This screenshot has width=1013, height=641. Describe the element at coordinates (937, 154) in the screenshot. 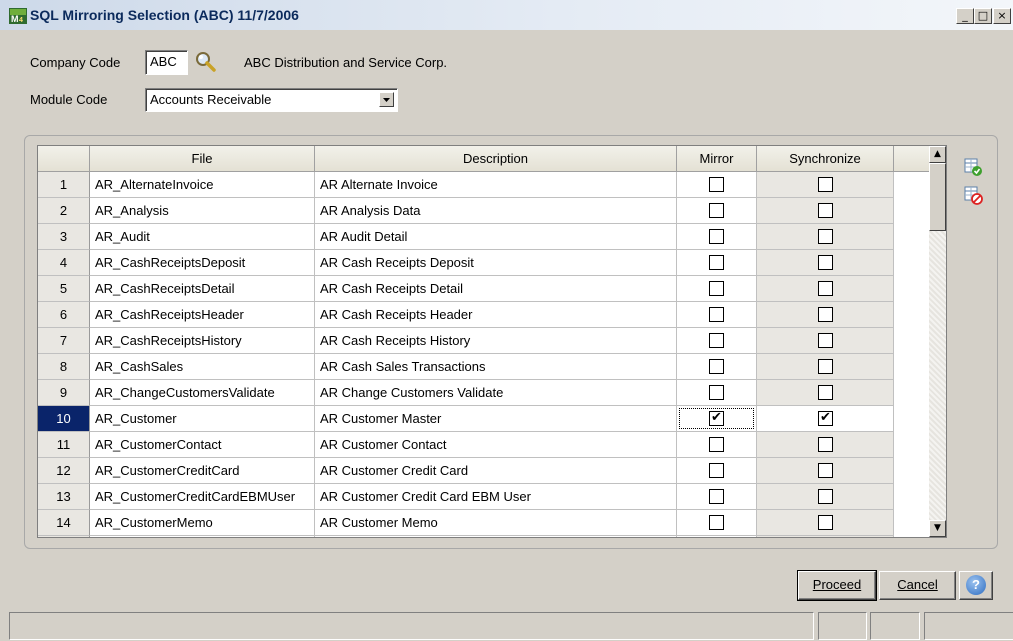

I see `scroll-up-button: ▲` at that location.